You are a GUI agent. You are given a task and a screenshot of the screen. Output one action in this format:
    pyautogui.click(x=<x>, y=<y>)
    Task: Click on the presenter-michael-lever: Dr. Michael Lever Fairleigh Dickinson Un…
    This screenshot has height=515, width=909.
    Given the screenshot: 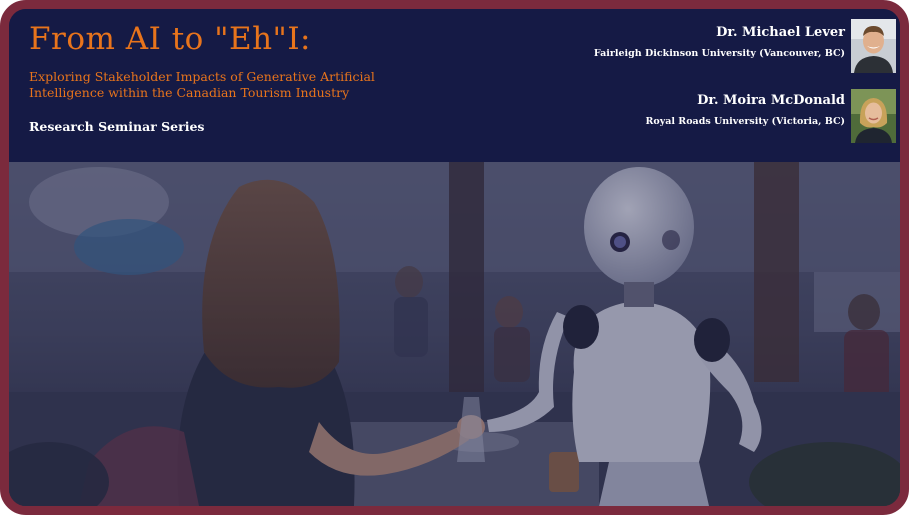 What is the action you would take?
    pyautogui.click(x=719, y=42)
    